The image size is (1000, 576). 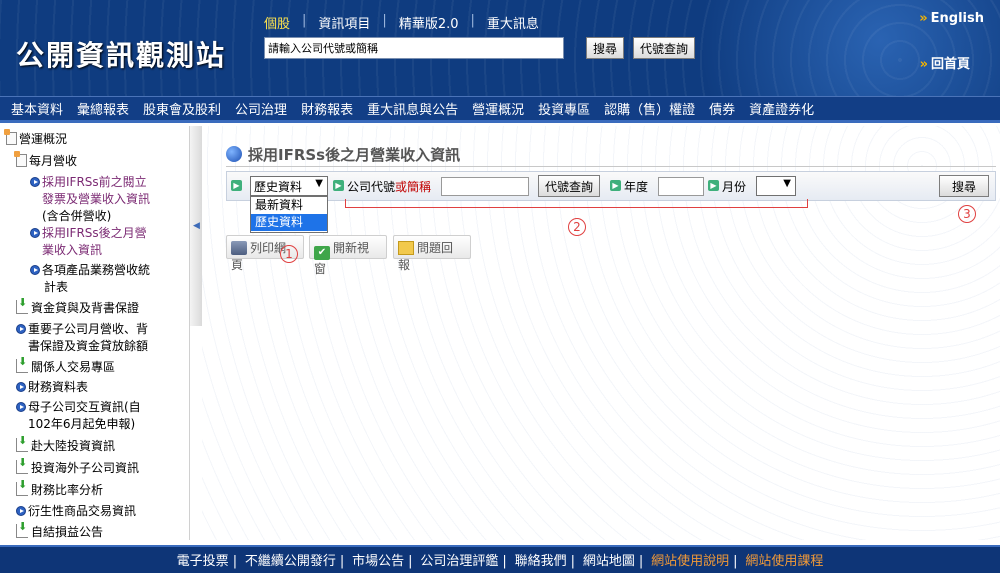 I want to click on main-nav-item: 公司治理, so click(x=261, y=108).